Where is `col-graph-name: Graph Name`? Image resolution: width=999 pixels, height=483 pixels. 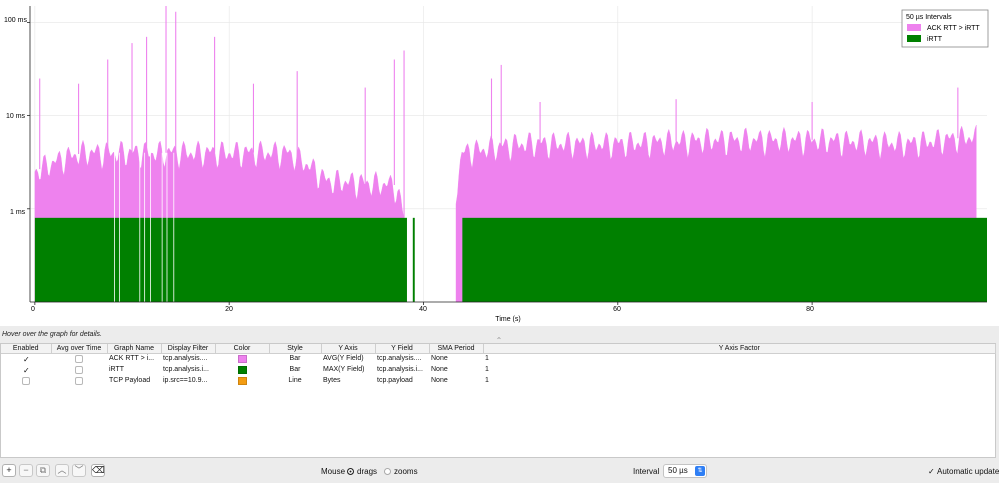 col-graph-name: Graph Name is located at coordinates (134, 349).